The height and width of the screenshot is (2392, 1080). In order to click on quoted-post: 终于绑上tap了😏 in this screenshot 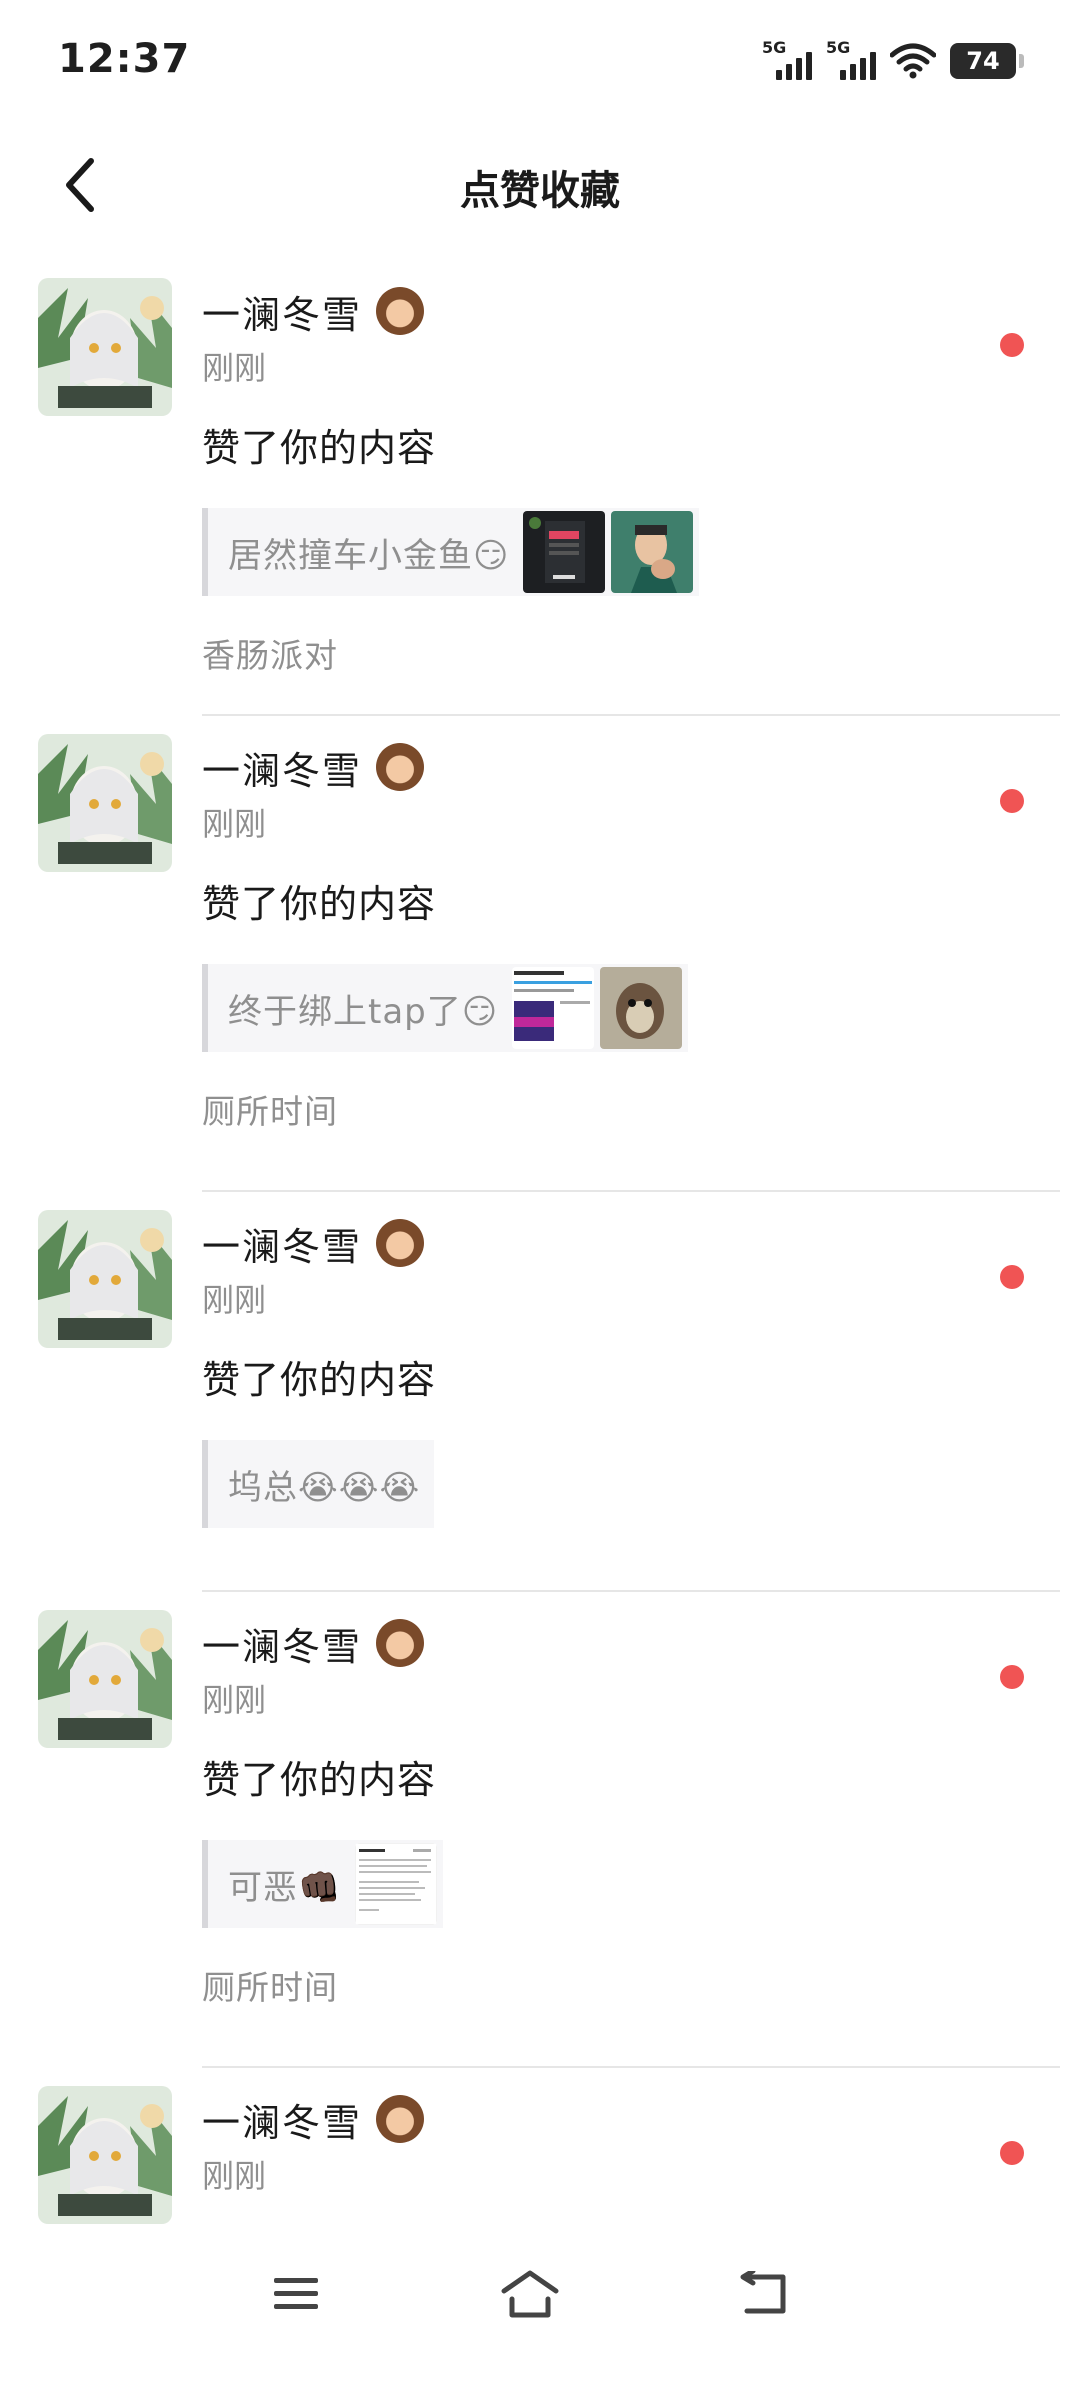, I will do `click(445, 1008)`.